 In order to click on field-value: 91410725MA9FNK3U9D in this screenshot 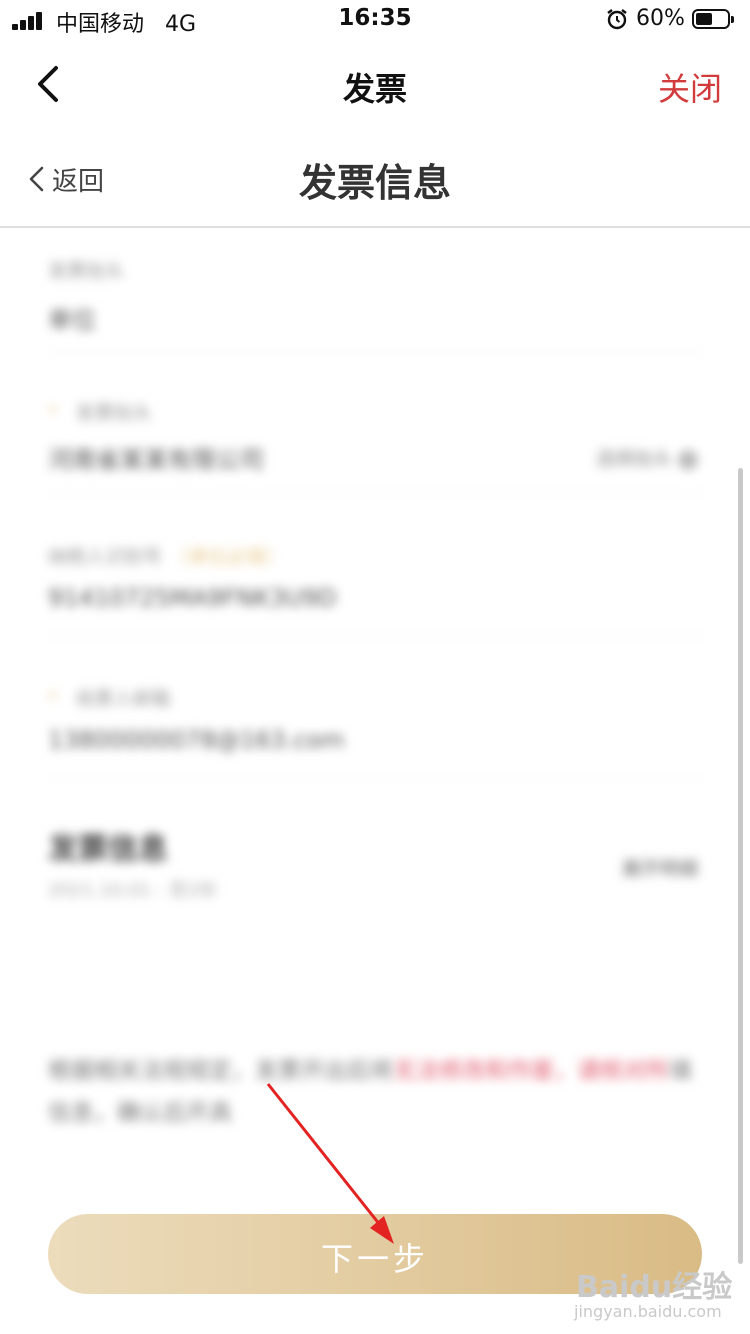, I will do `click(192, 598)`.